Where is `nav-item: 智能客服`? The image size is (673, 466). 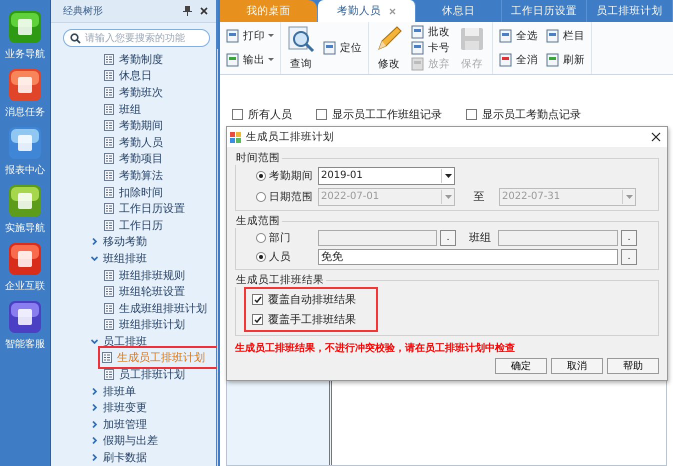 nav-item: 智能客服 is located at coordinates (25, 325).